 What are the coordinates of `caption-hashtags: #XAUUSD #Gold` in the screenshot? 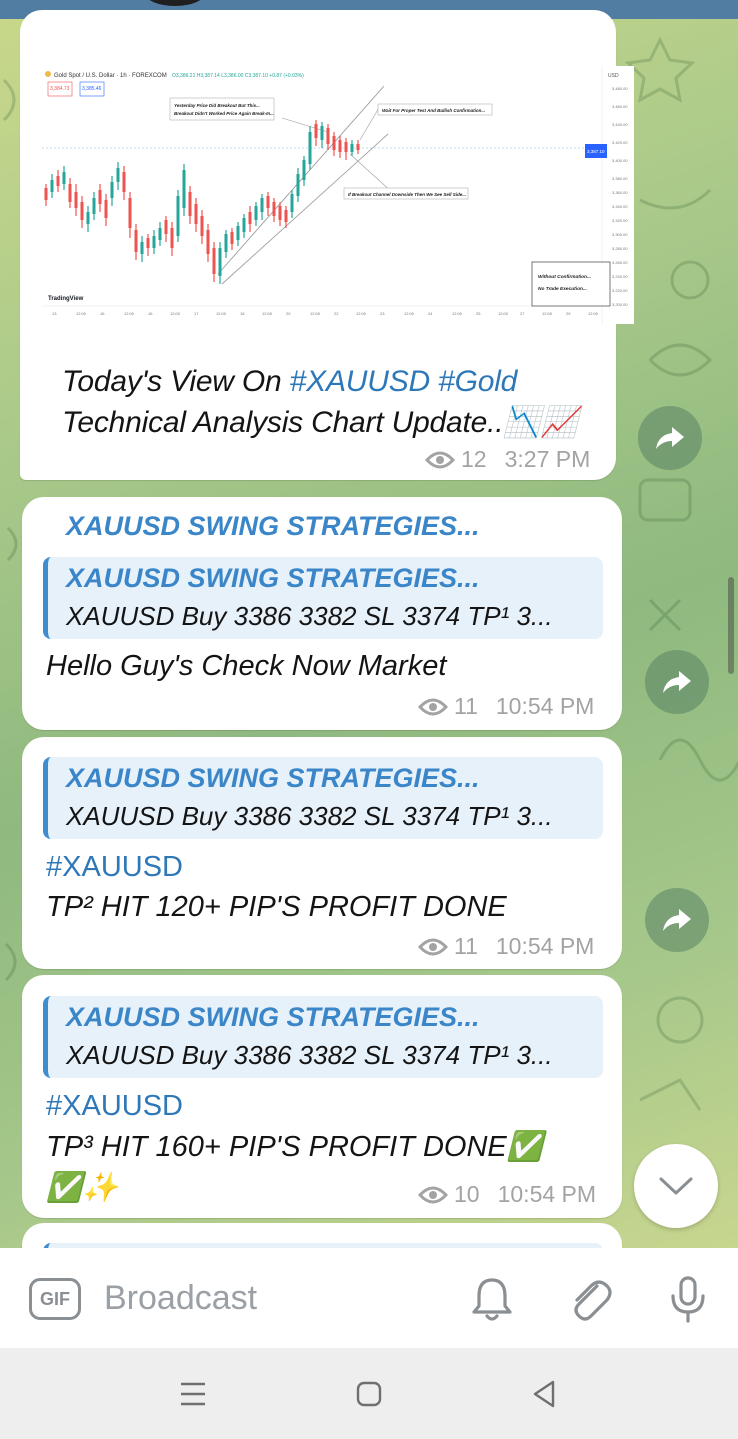 It's located at (404, 381).